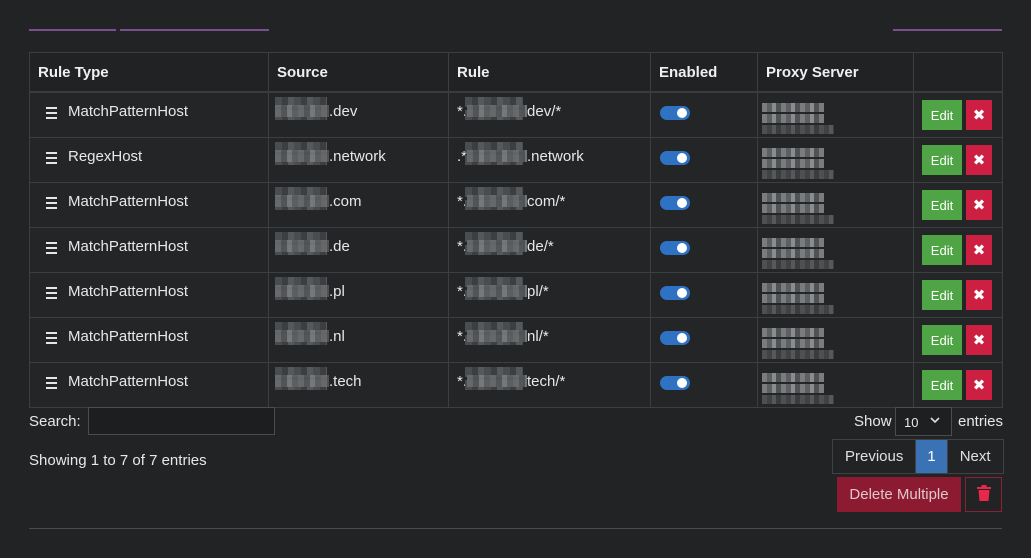 The width and height of the screenshot is (1031, 558). Describe the element at coordinates (549, 72) in the screenshot. I see `col-header-rule: Rule` at that location.